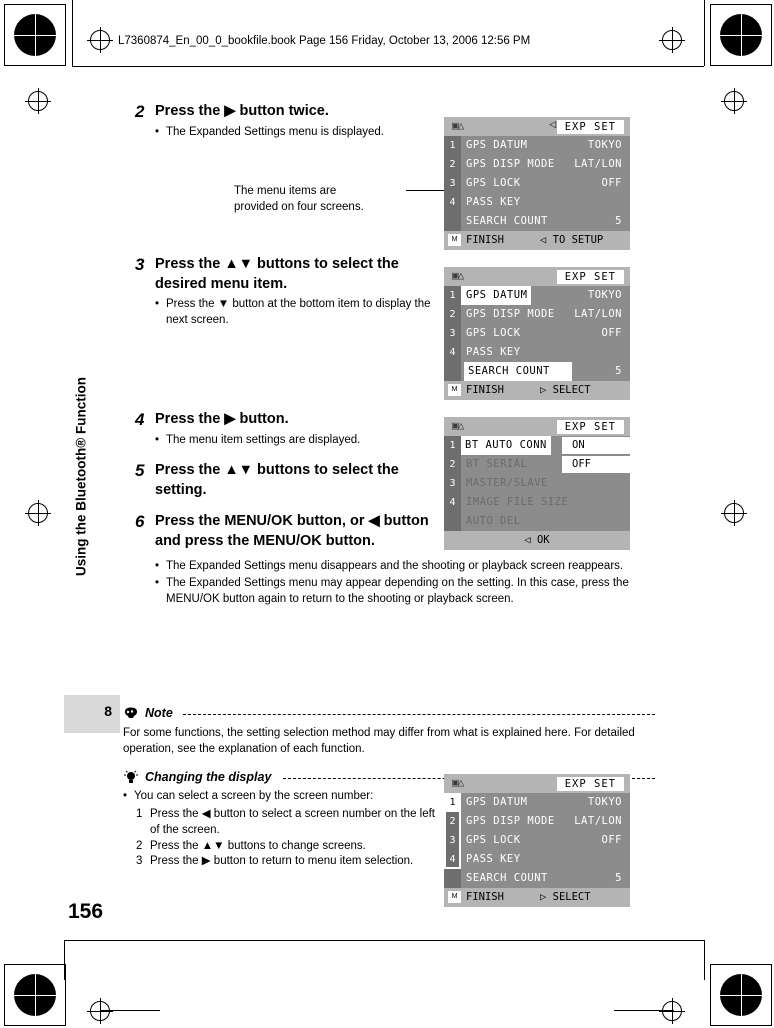 The width and height of the screenshot is (774, 1028). I want to click on lcd-1-row-2: 2 GPS DISP MODE LAT/LON, so click(537, 164).